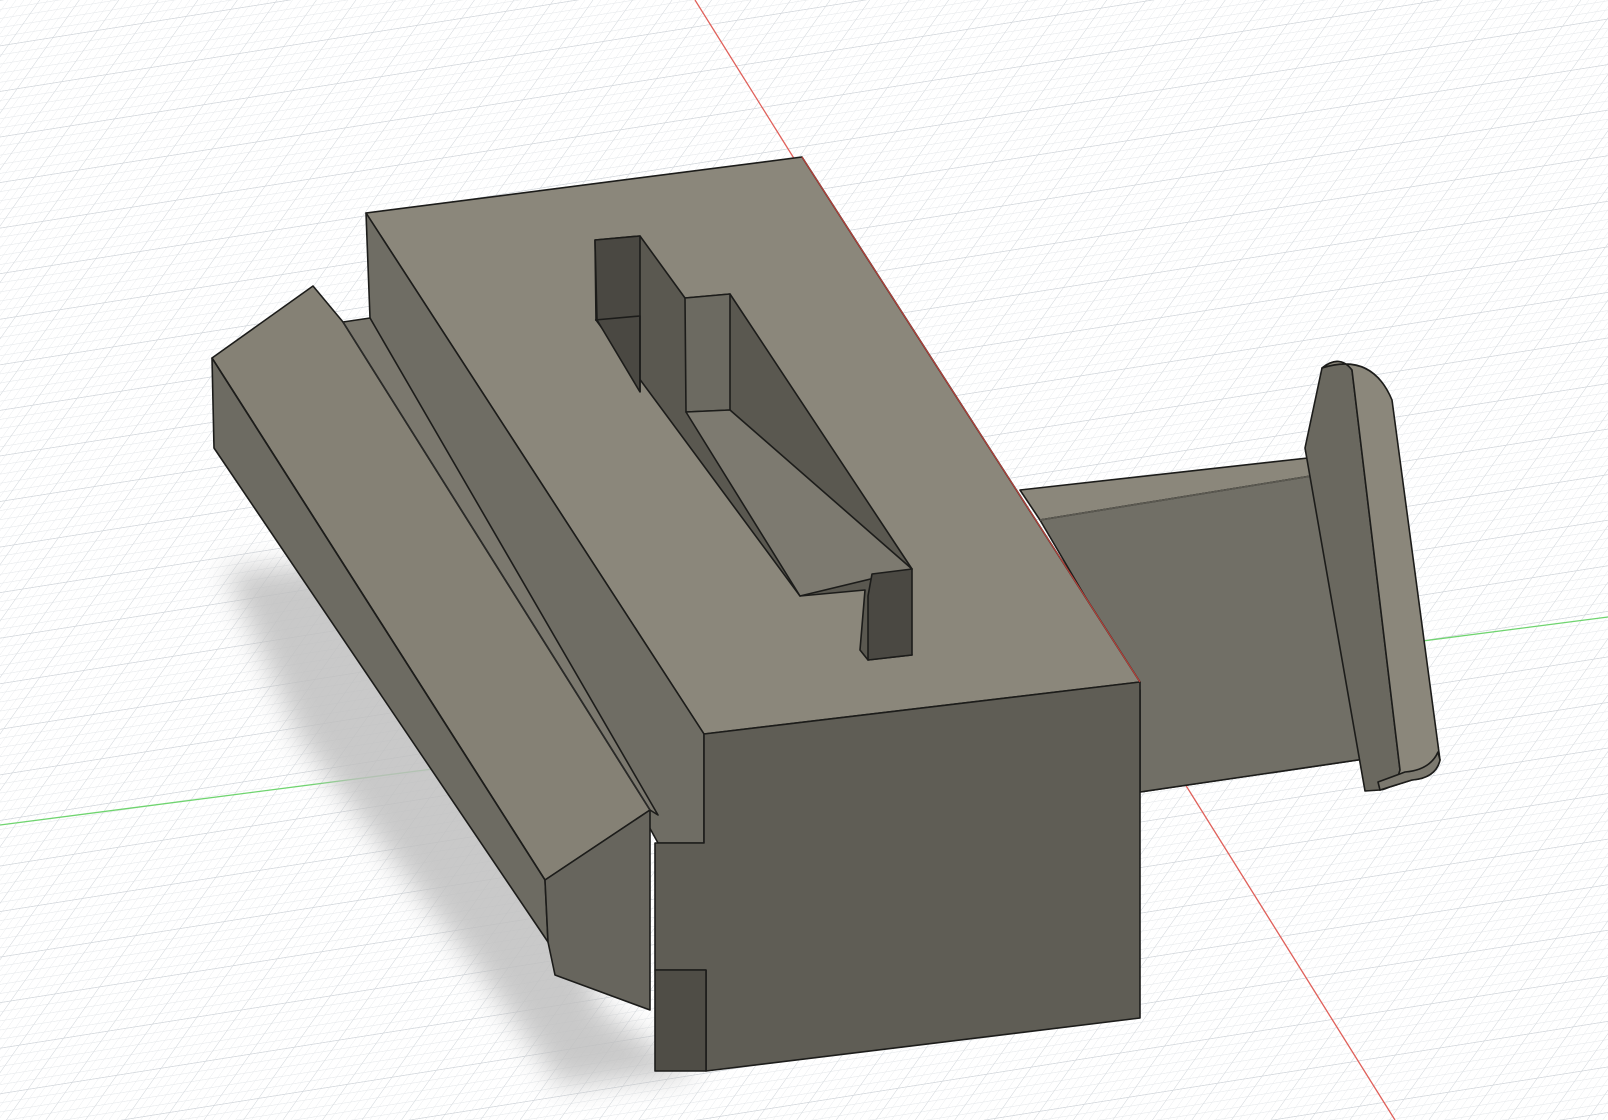  Describe the element at coordinates (897, 876) in the screenshot. I see `block-front-face` at that location.